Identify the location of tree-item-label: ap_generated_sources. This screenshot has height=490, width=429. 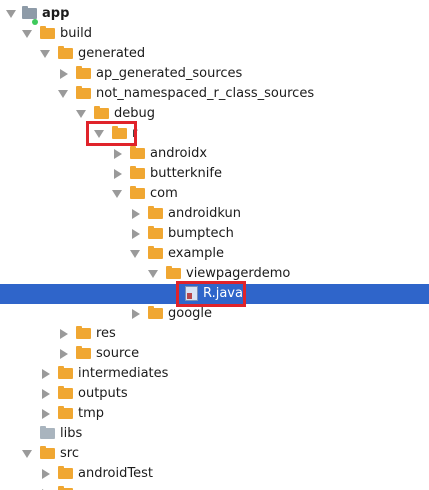
(169, 73).